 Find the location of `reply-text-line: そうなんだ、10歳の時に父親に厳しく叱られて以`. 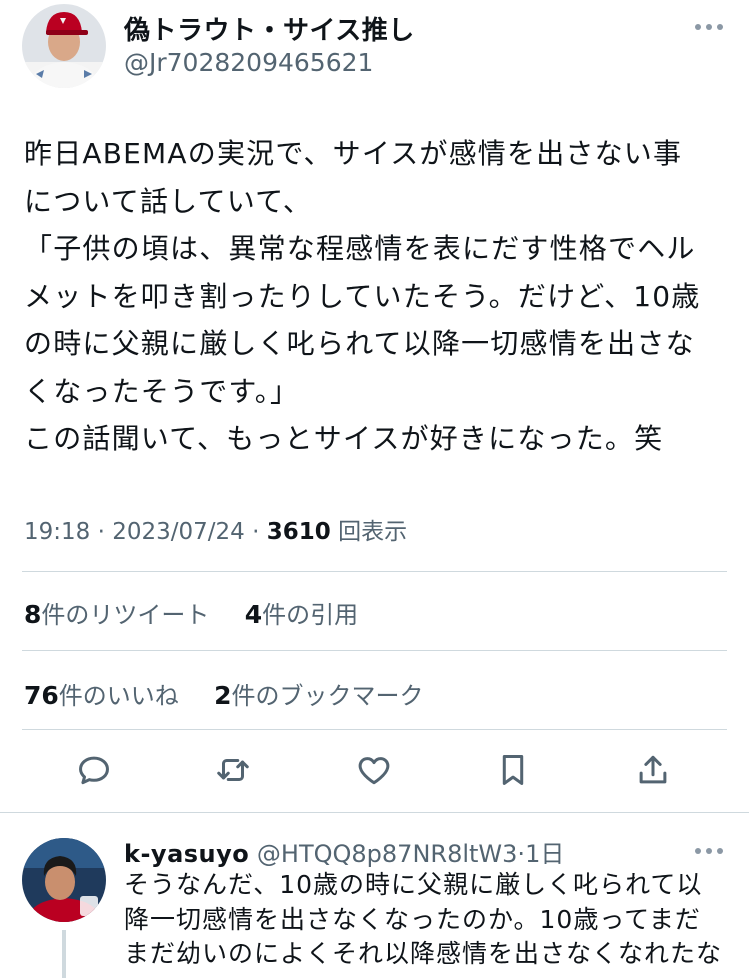

reply-text-line: そうなんだ、10歳の時に父親に厳しく叱られて以 is located at coordinates (413, 884).